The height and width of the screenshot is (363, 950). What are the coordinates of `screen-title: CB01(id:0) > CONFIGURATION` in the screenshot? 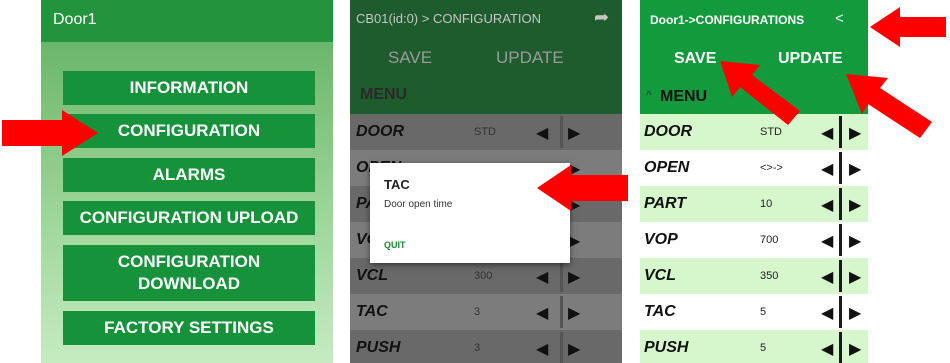 It's located at (449, 18).